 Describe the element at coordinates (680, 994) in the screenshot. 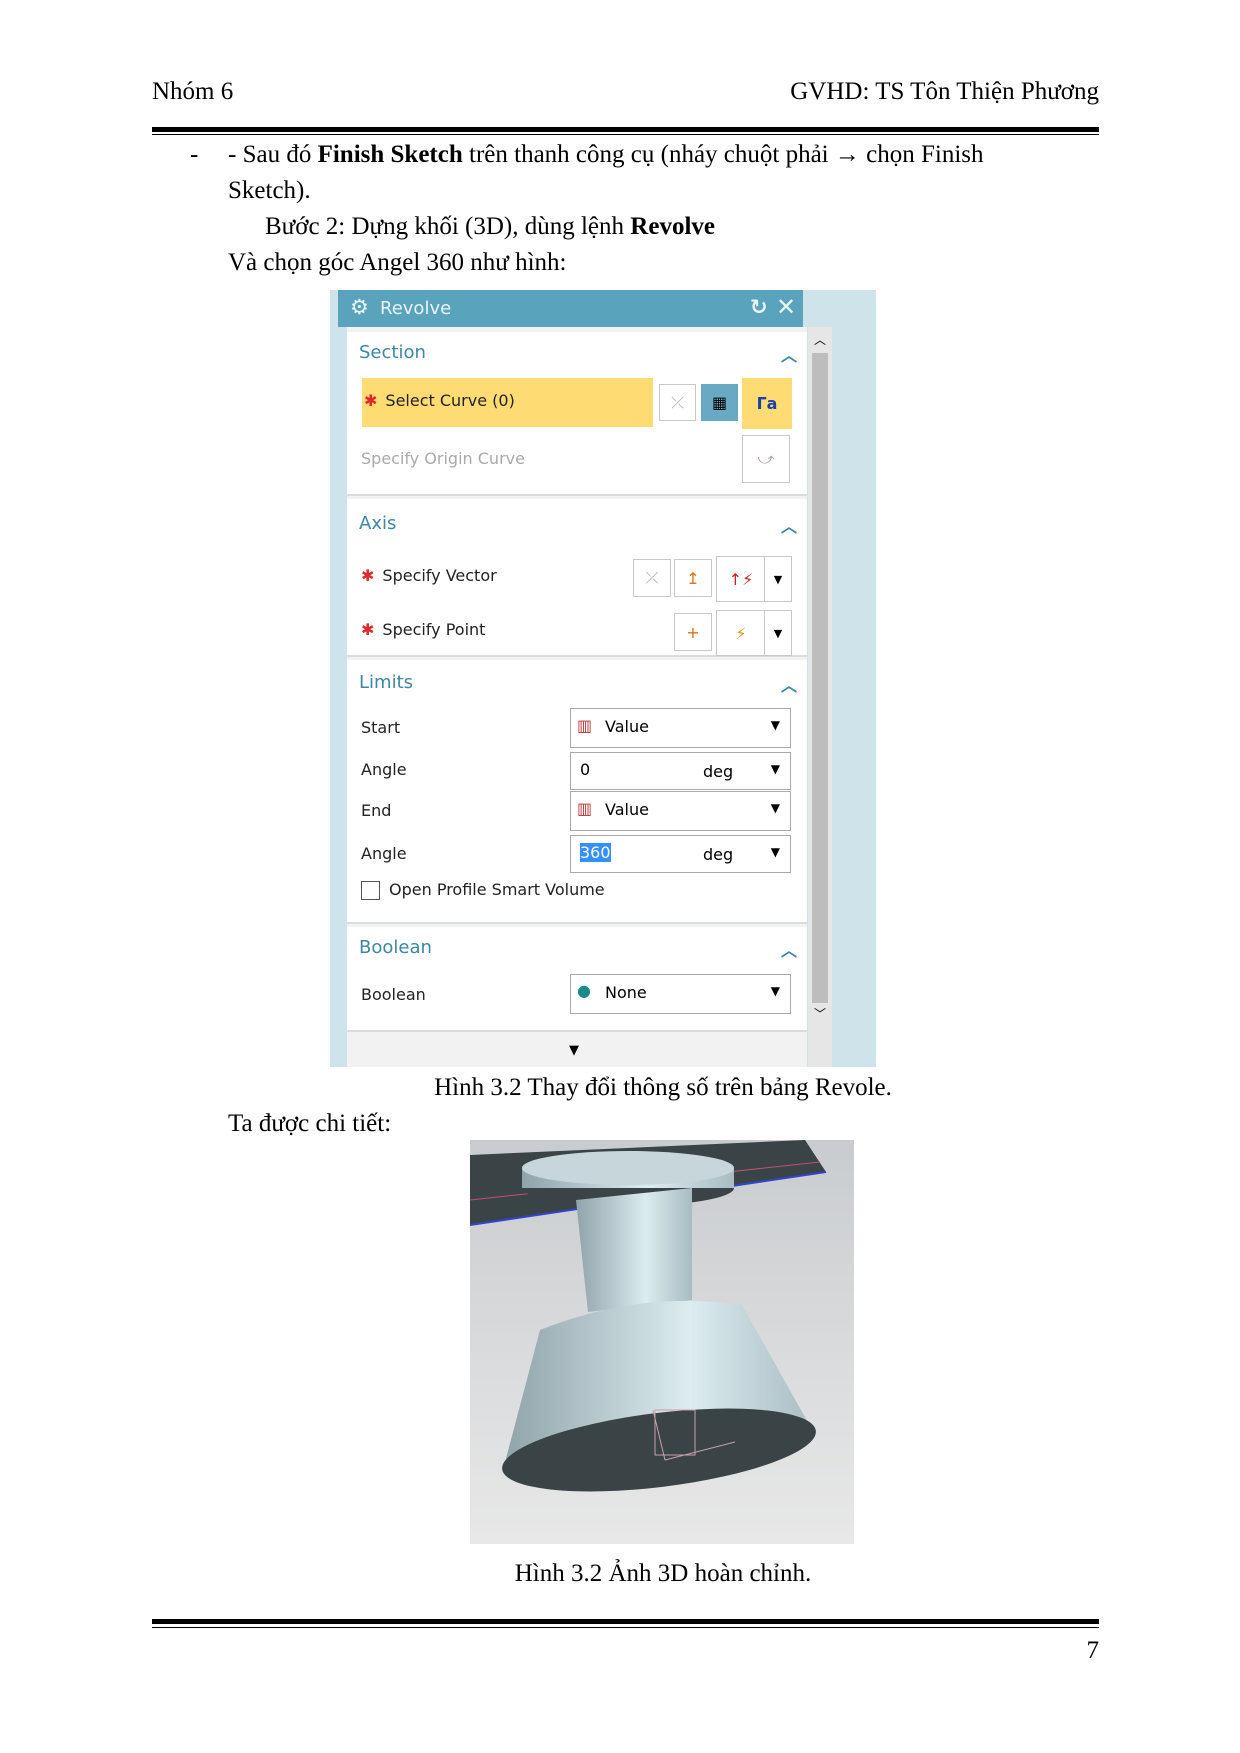

I see `boolean-select: ● None ▼` at that location.